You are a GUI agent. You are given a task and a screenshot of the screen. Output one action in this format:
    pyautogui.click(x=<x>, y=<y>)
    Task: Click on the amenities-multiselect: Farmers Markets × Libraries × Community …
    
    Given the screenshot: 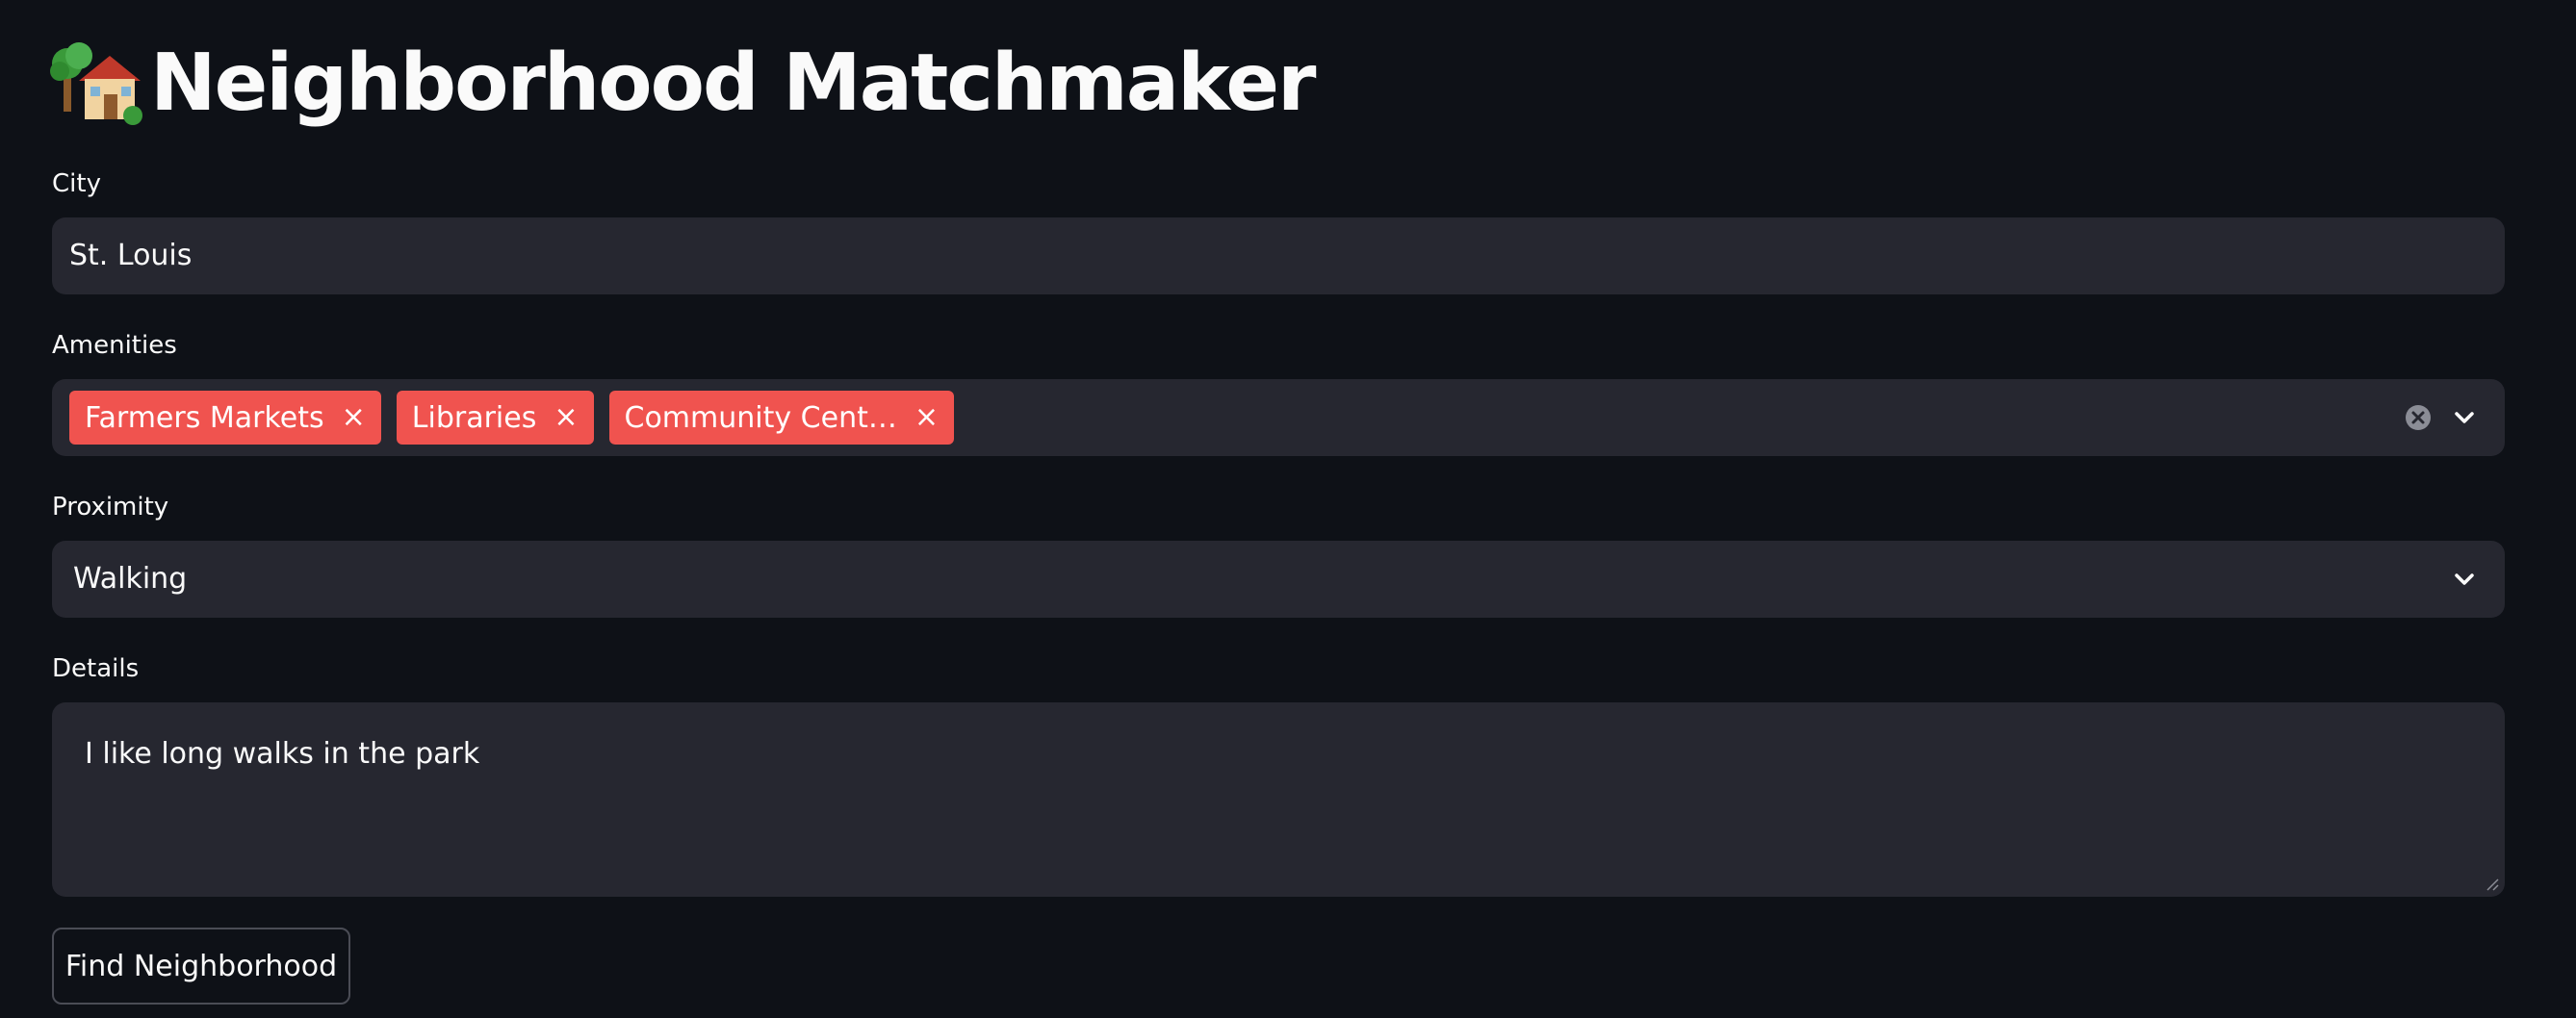 What is the action you would take?
    pyautogui.click(x=1278, y=417)
    